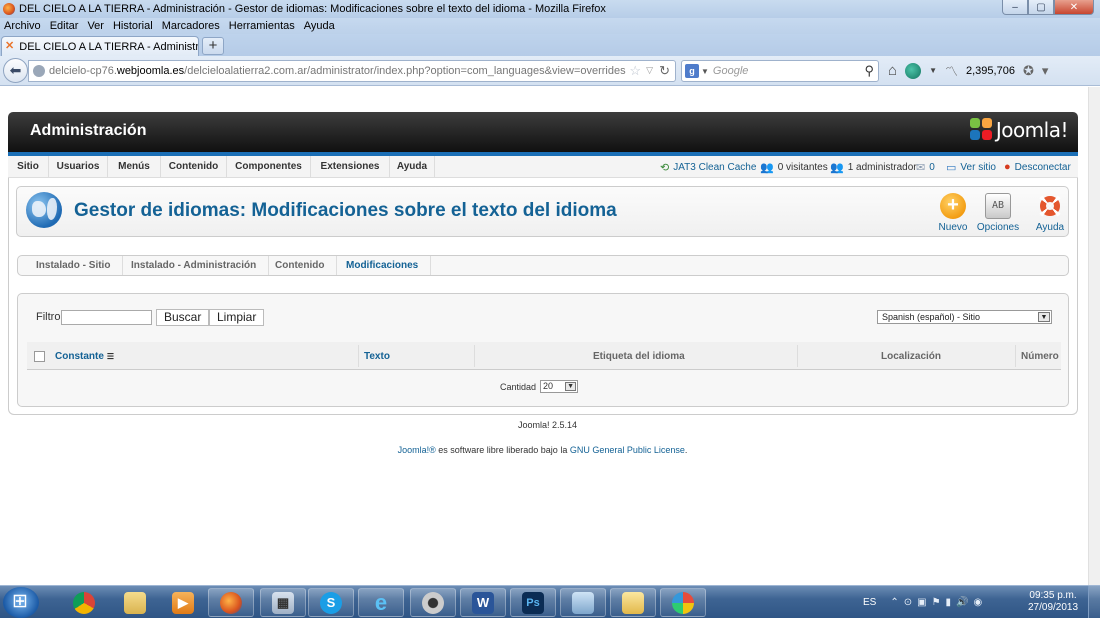 This screenshot has width=1100, height=618. What do you see at coordinates (412, 167) in the screenshot?
I see `admin-menu-ayuda: Ayuda` at bounding box center [412, 167].